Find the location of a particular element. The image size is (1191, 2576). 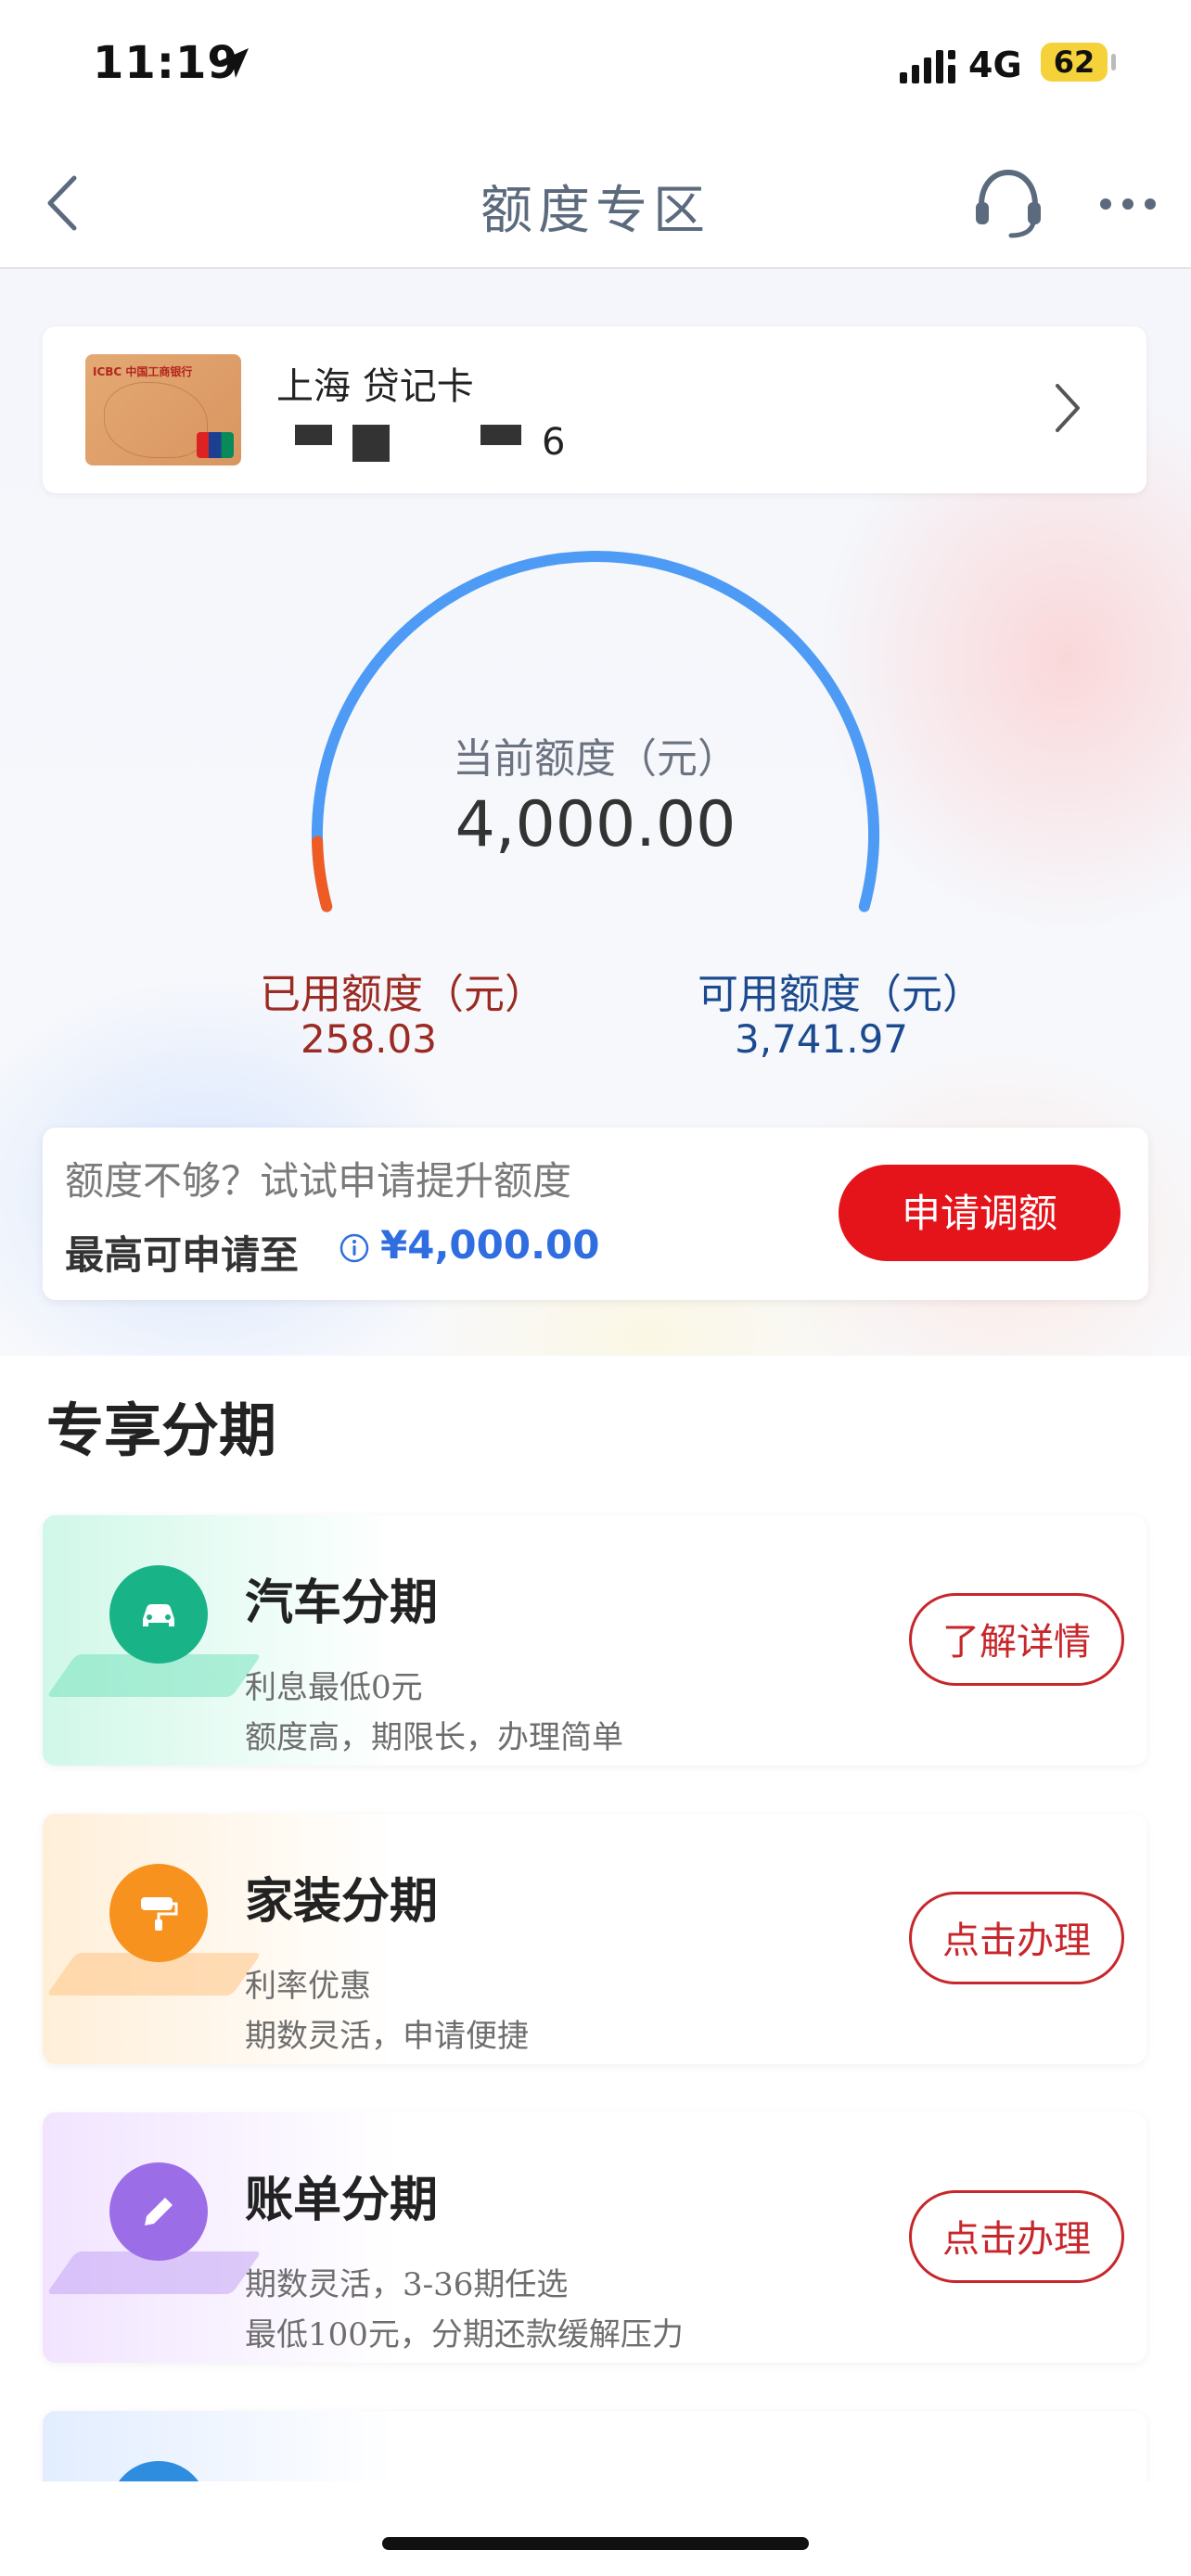

product-desc-1: 利率优惠 is located at coordinates (308, 1986).